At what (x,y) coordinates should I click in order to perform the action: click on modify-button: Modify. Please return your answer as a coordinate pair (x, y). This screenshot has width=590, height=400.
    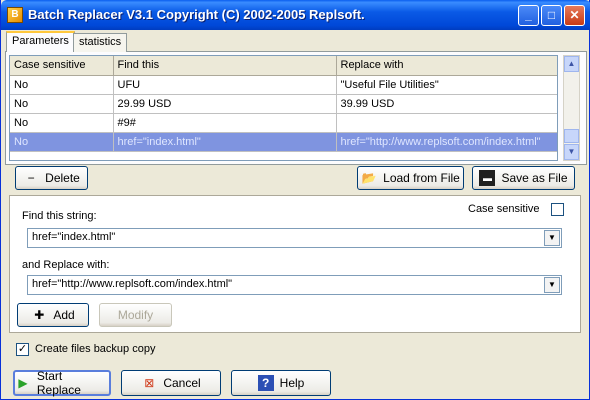
    Looking at the image, I should click on (135, 315).